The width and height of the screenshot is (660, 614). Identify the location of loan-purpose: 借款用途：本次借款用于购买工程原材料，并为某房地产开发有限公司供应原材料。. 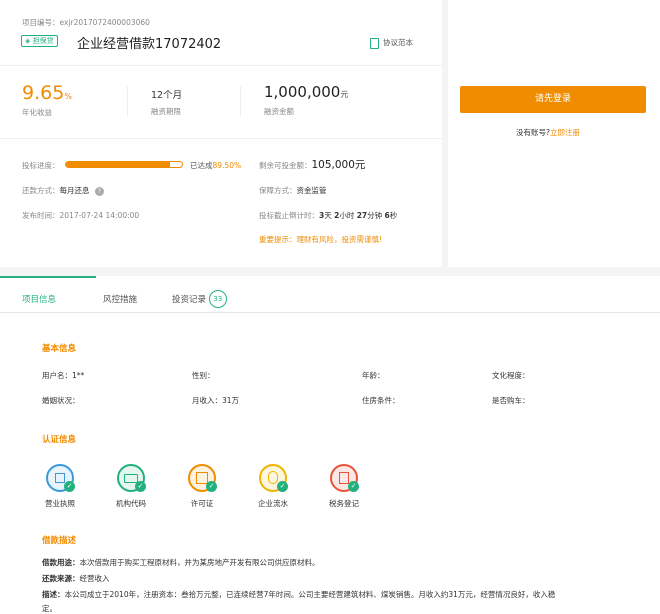
(181, 562).